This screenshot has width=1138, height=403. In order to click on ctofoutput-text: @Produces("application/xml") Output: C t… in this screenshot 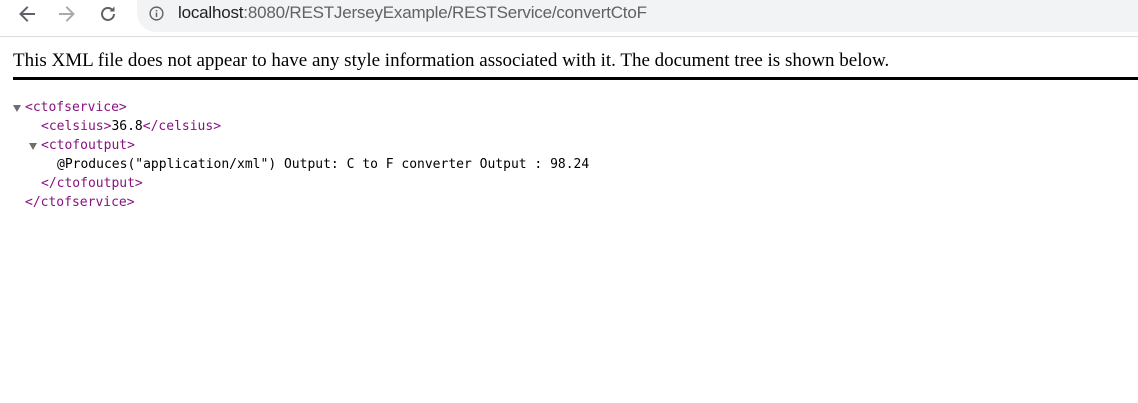, I will do `click(323, 164)`.